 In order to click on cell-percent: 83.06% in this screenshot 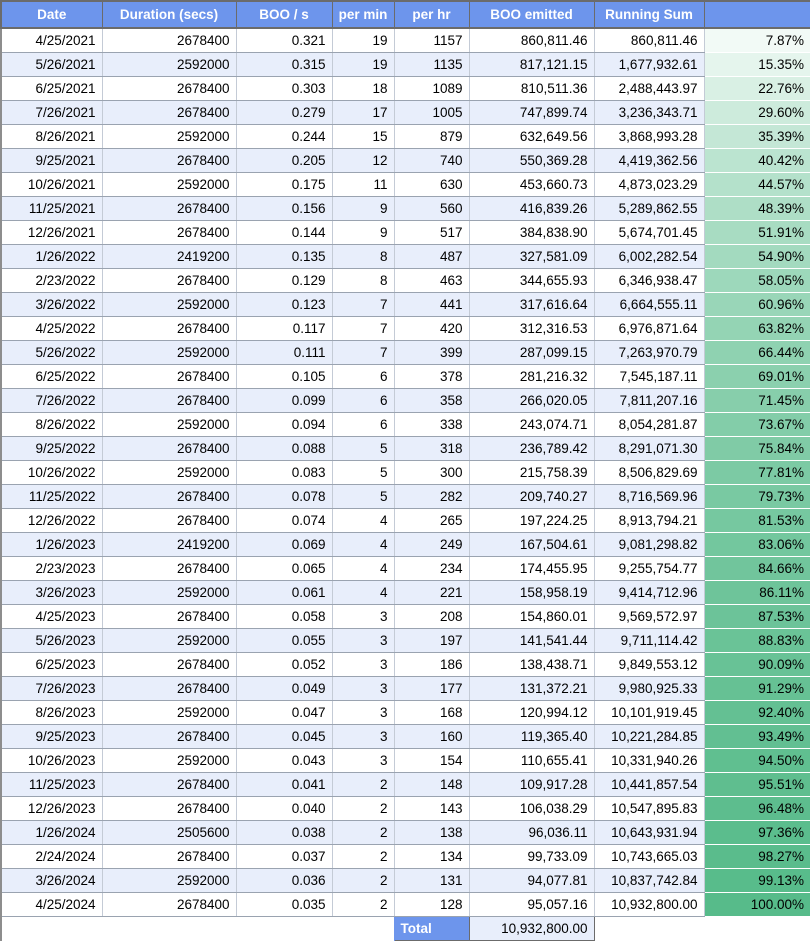, I will do `click(757, 544)`.